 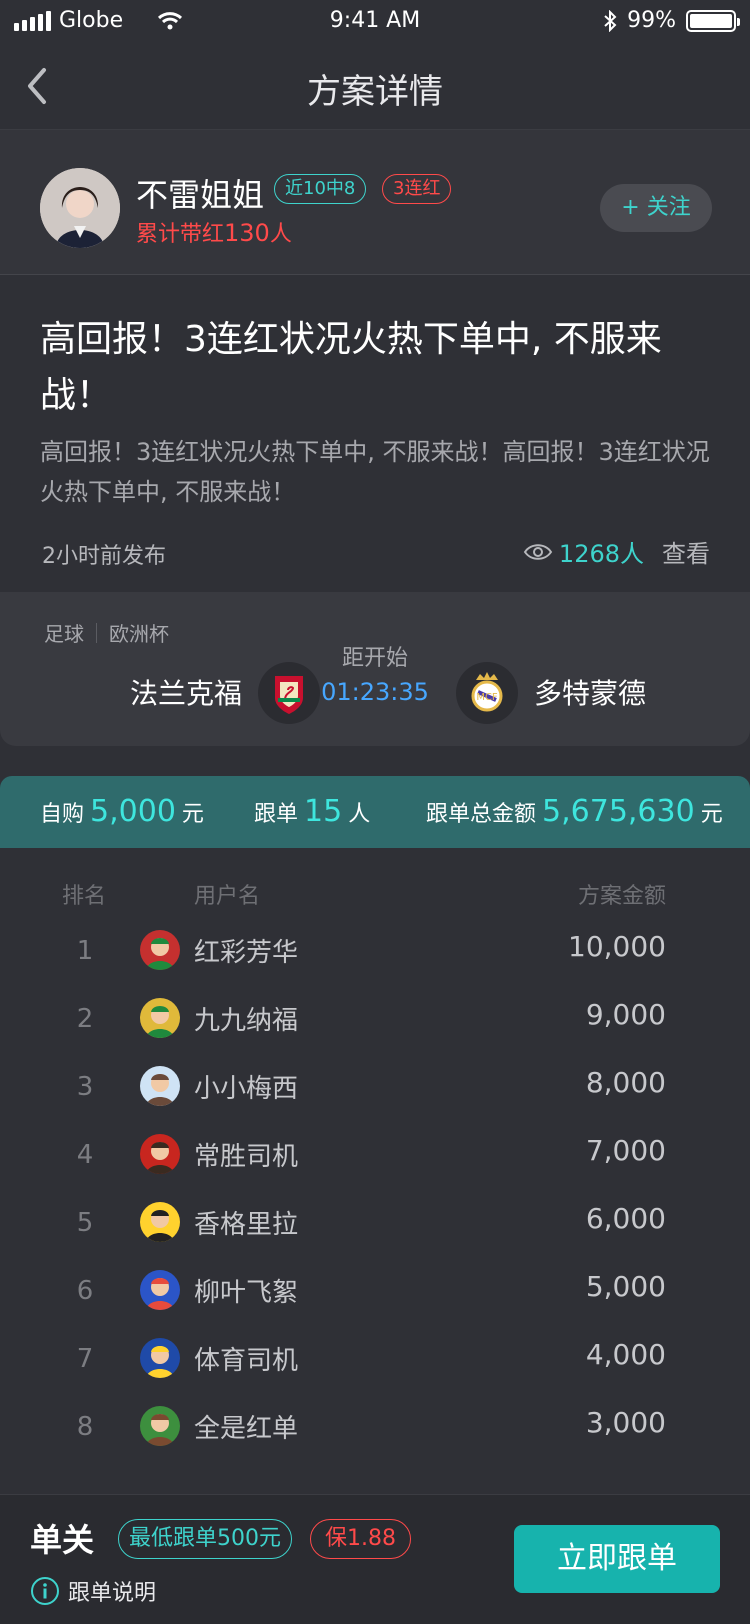 I want to click on follow-value: 15, so click(x=323, y=811).